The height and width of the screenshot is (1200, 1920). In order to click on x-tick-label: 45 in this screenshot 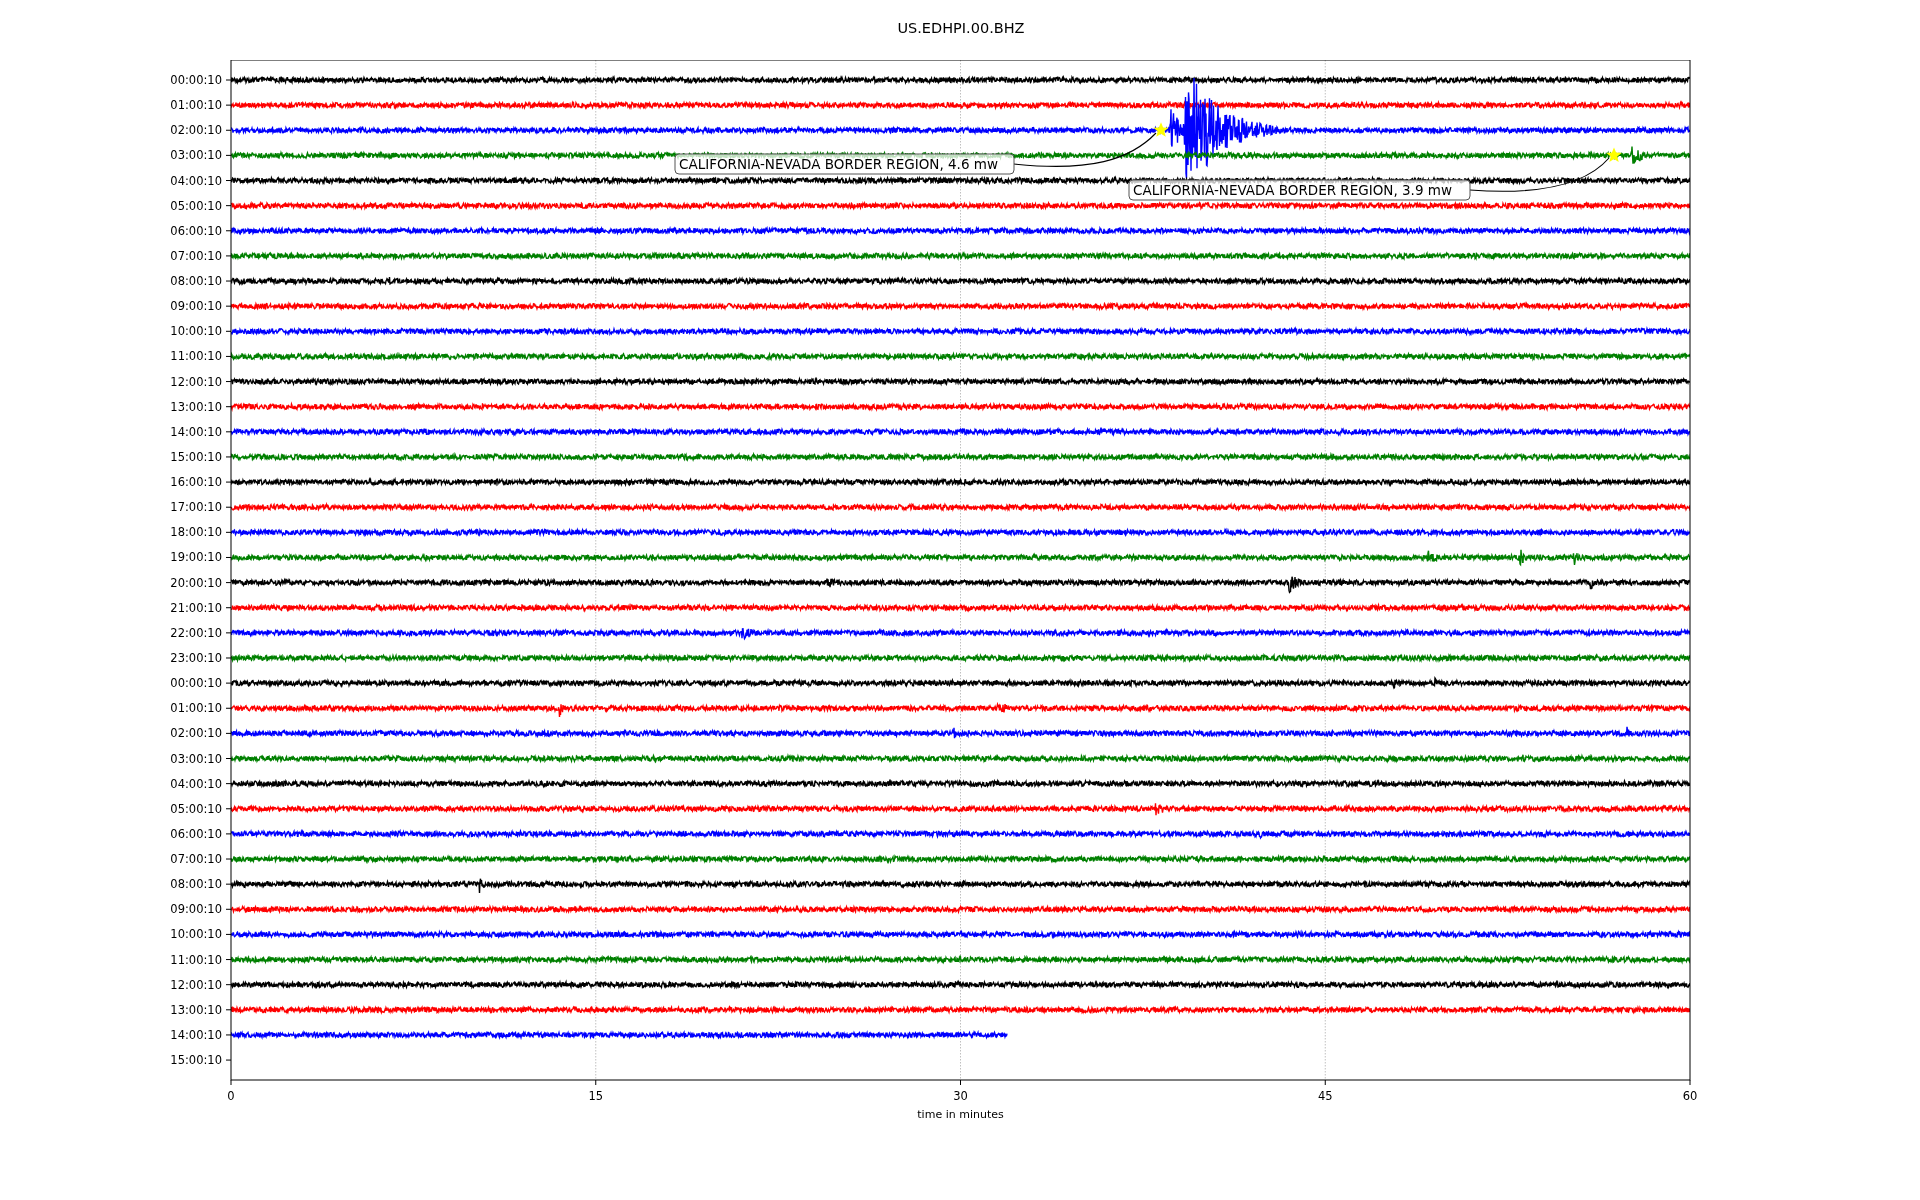, I will do `click(1325, 1096)`.